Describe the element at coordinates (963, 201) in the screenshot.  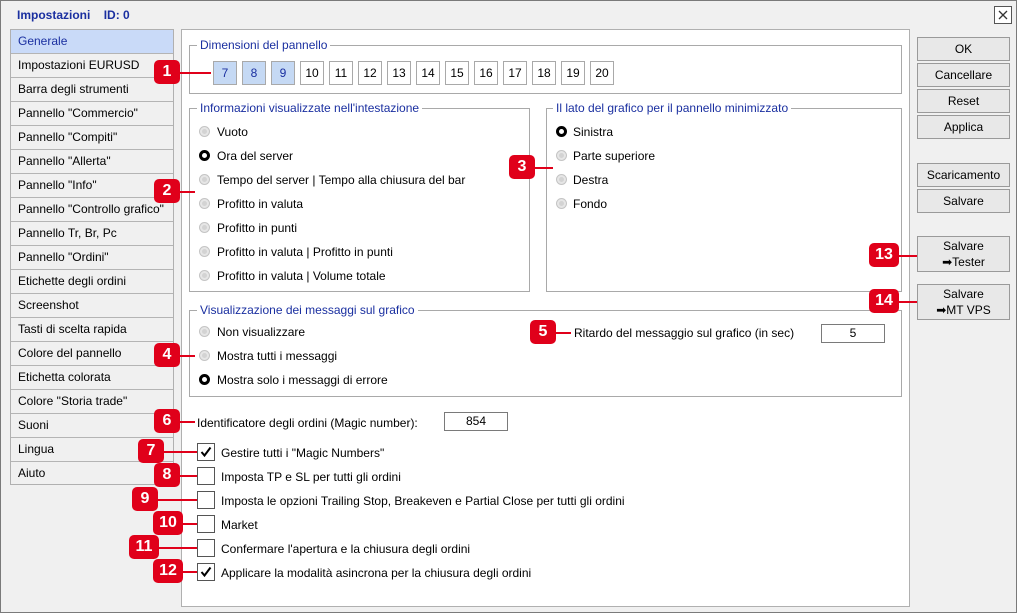
I see `save-button: Salvare` at that location.